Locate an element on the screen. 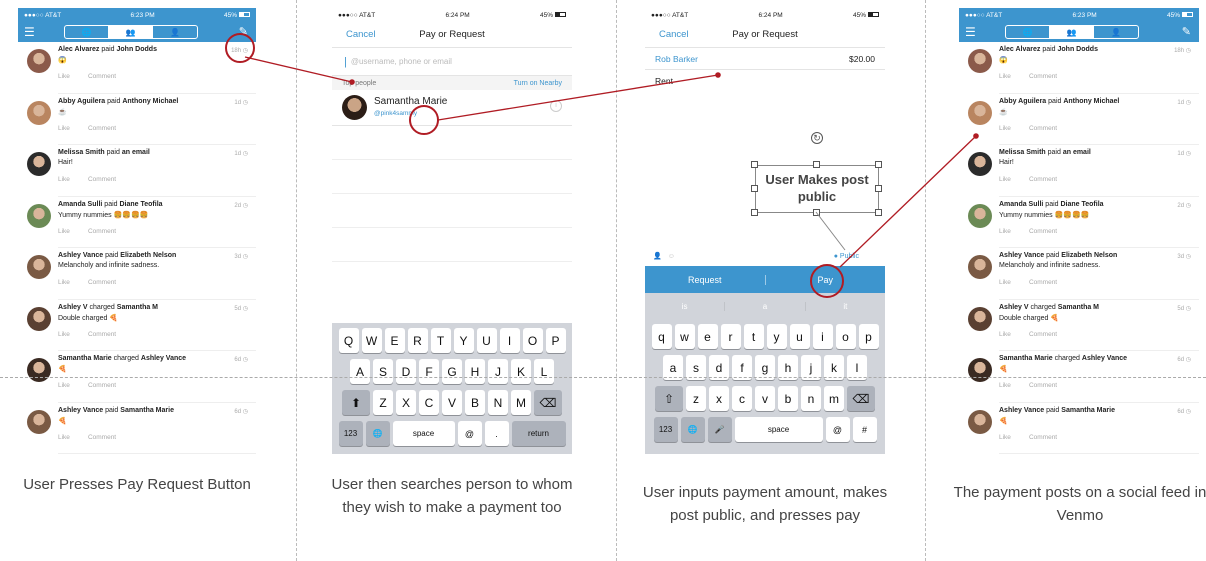 This screenshot has height=561, width=1206. letter-key: L is located at coordinates (544, 371).